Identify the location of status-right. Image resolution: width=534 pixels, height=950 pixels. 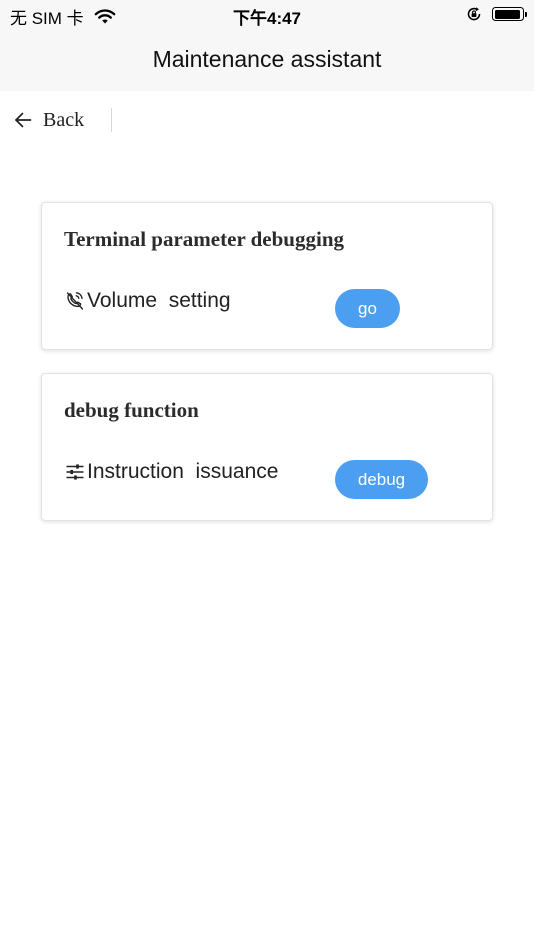
(496, 14).